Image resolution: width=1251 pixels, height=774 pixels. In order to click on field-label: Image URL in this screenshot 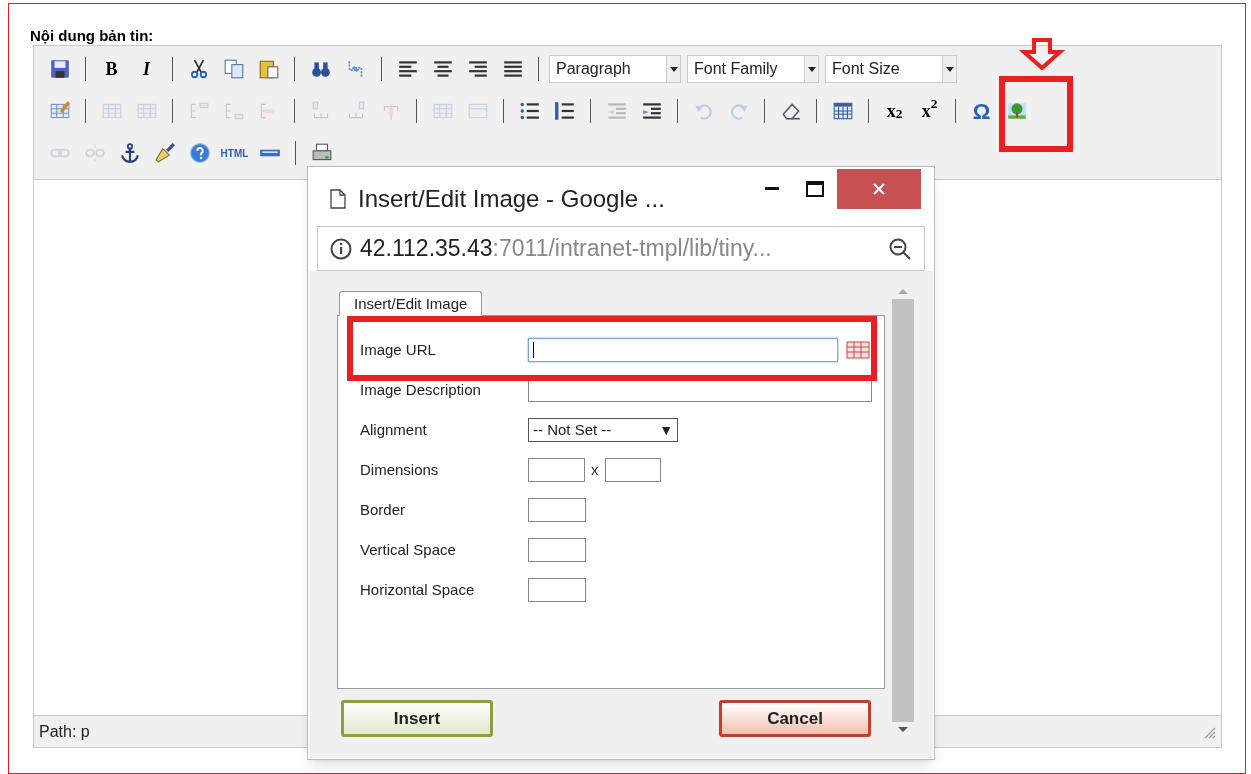, I will do `click(398, 349)`.